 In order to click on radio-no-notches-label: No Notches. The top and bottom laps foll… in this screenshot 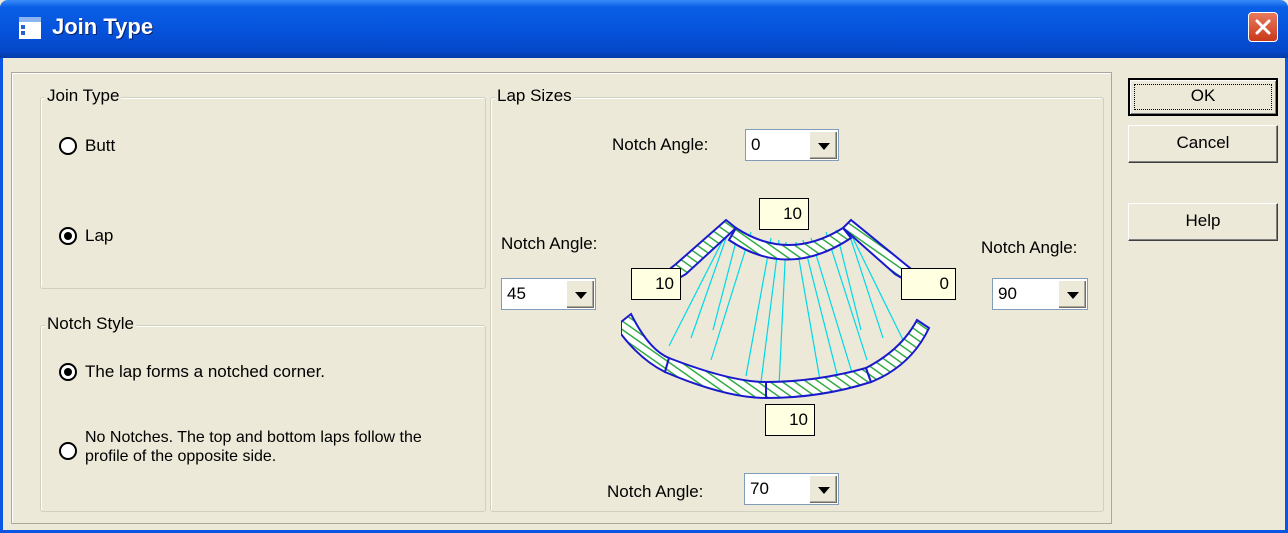, I will do `click(272, 447)`.